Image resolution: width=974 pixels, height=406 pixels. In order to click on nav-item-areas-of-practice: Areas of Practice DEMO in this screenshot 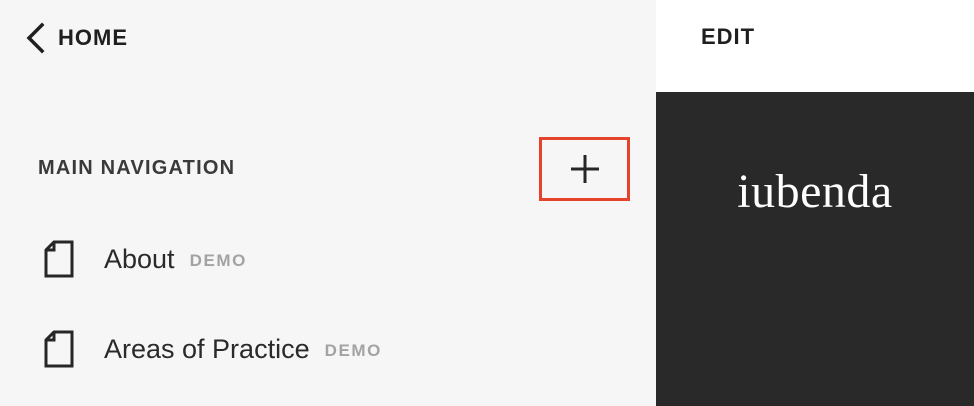, I will do `click(213, 349)`.